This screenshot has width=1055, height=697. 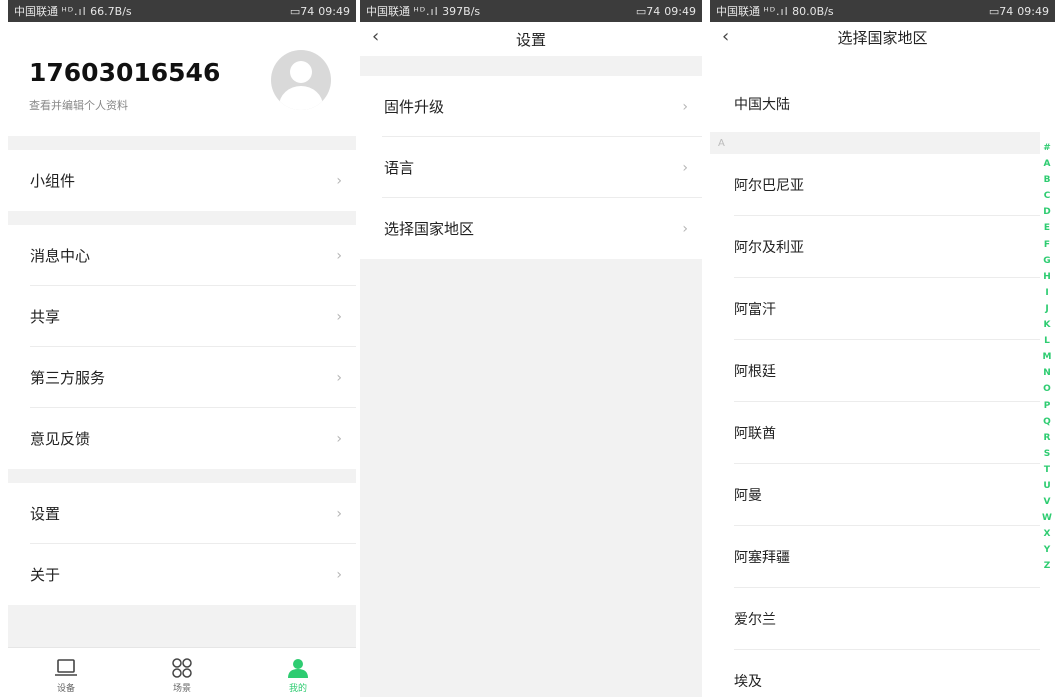 What do you see at coordinates (1046, 261) in the screenshot?
I see `index-letter: G` at bounding box center [1046, 261].